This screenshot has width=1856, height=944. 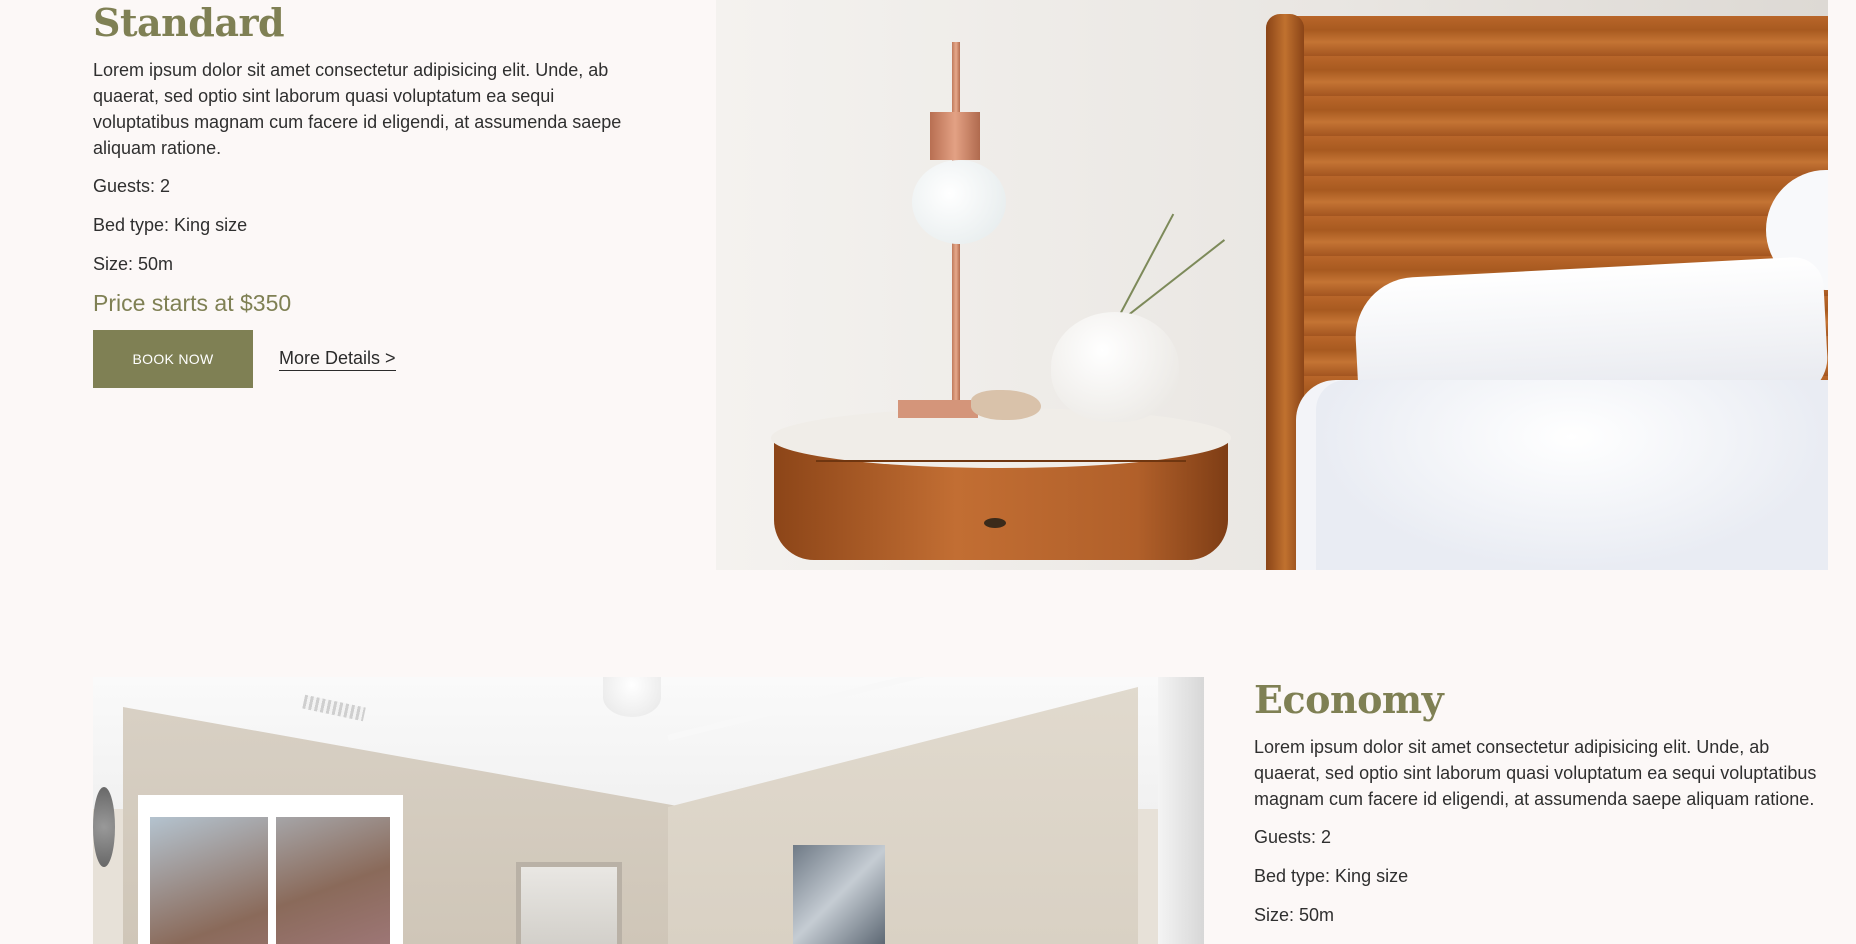 What do you see at coordinates (189, 22) in the screenshot?
I see `room-title: Standard` at bounding box center [189, 22].